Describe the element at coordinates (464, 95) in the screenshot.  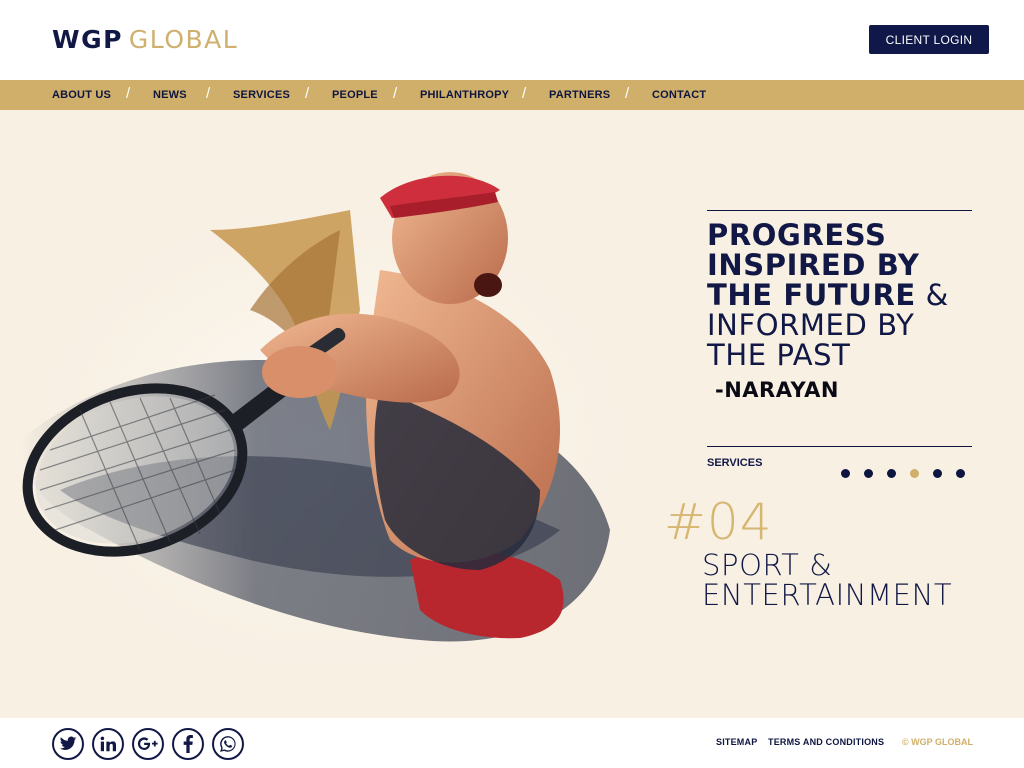
I see `nav-item-philanthropy: PHILANTHROPY` at that location.